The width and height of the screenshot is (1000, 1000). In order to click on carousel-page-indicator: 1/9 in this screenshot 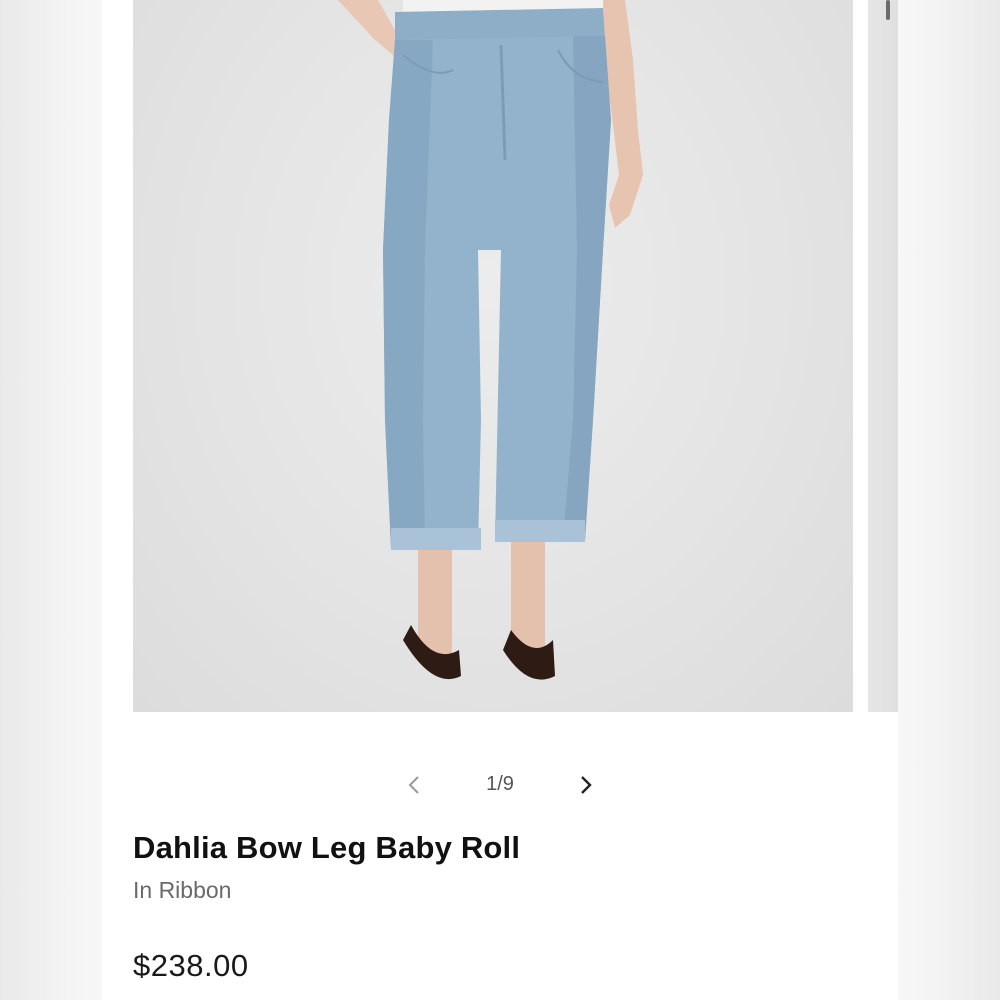, I will do `click(500, 784)`.